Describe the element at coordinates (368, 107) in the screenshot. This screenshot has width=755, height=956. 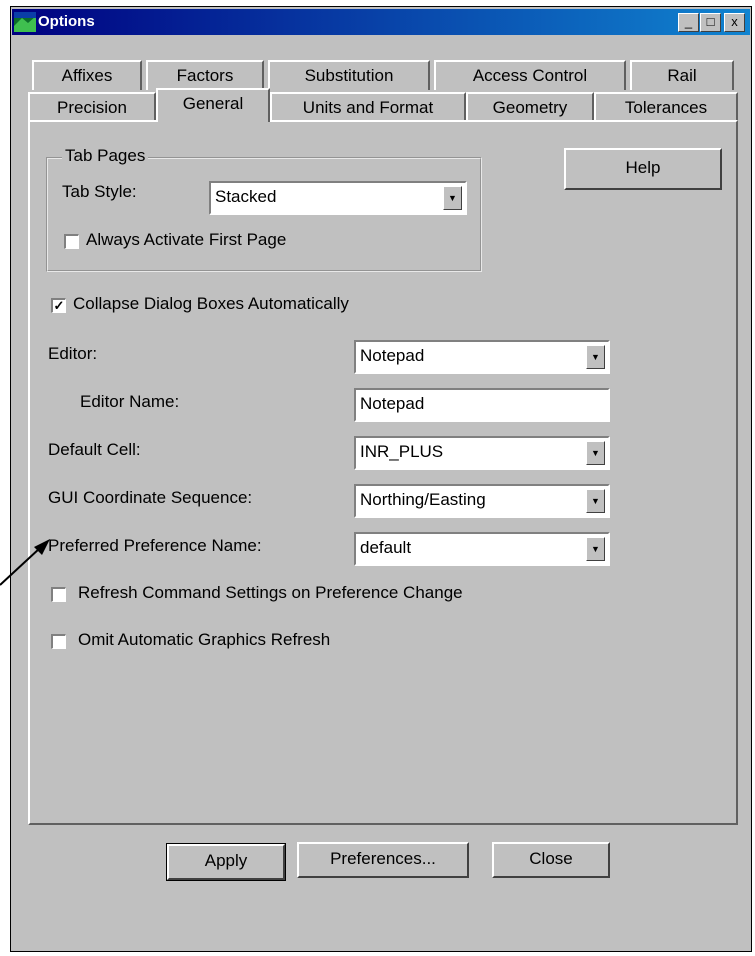
I see `tab-units-and-format: Units and Format` at that location.